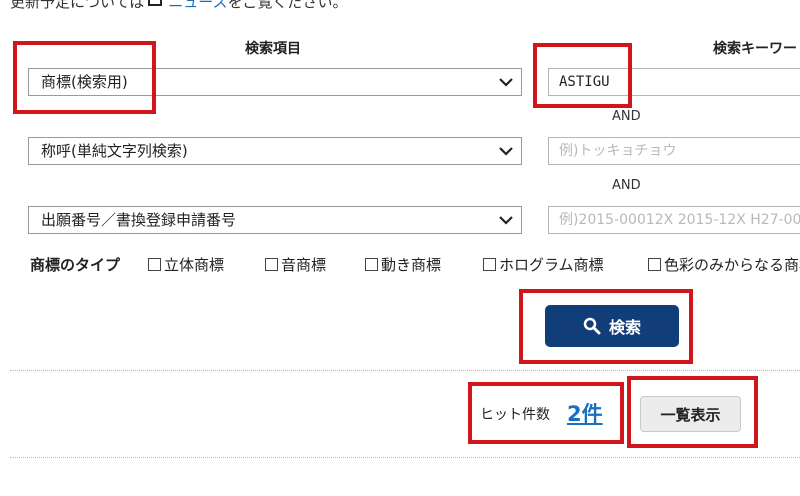 The width and height of the screenshot is (800, 496). I want to click on and-operator-1: AND, so click(626, 116).